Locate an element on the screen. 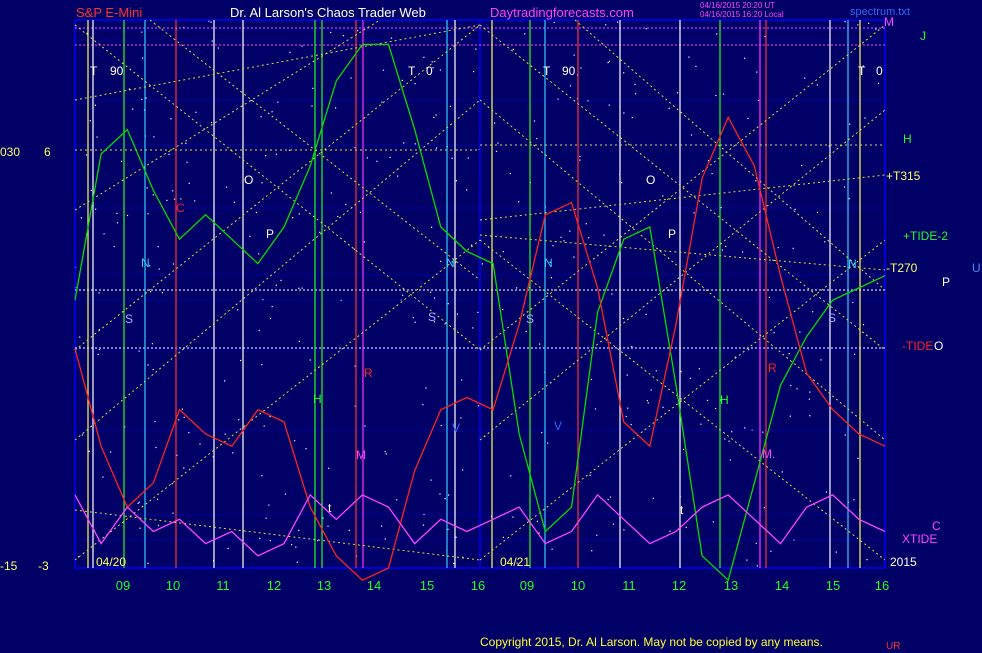 The image size is (982, 653). marker-label: P is located at coordinates (270, 234).